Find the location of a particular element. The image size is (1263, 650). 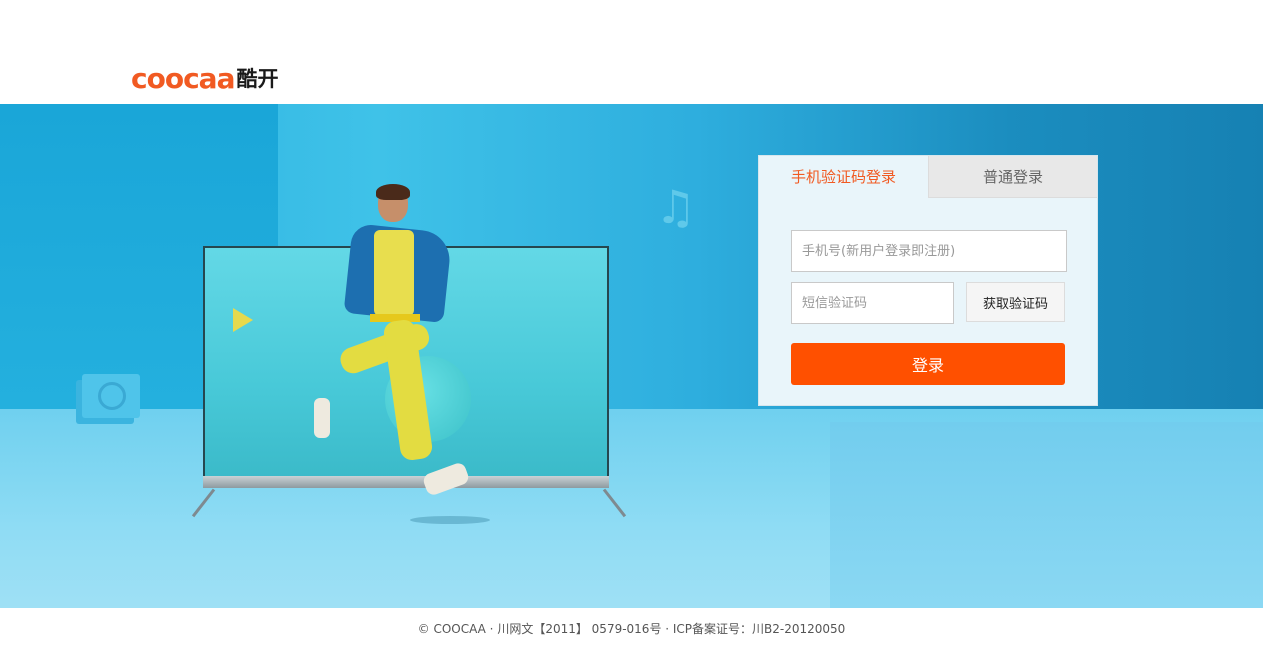

play-icon is located at coordinates (243, 320).